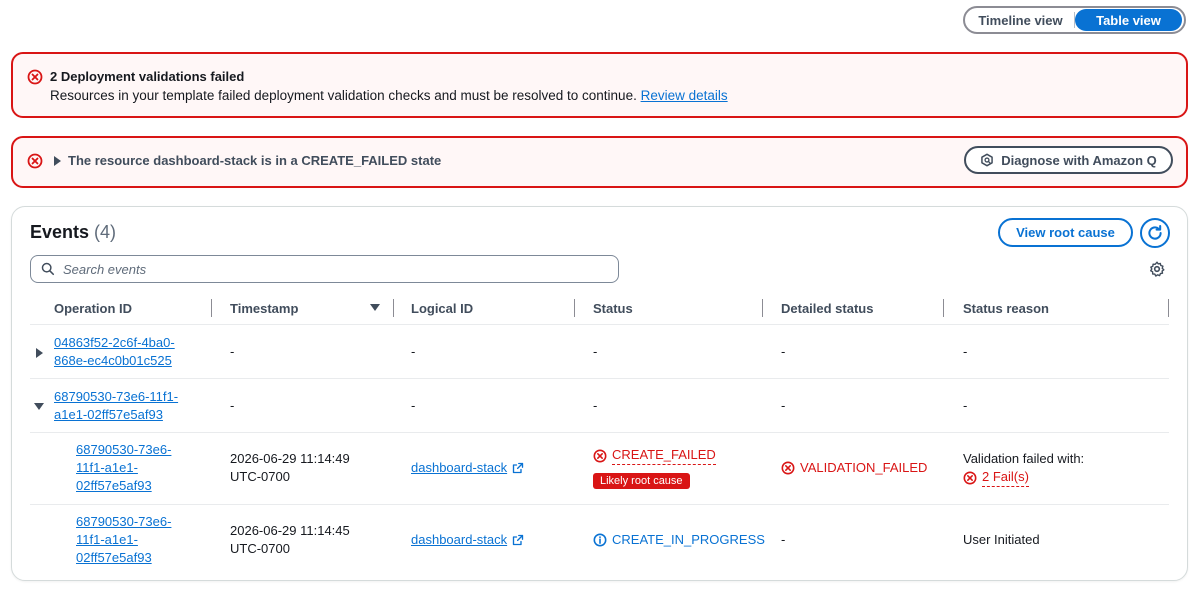 This screenshot has width=1200, height=595. Describe the element at coordinates (987, 160) in the screenshot. I see `amazon-q-icon` at that location.